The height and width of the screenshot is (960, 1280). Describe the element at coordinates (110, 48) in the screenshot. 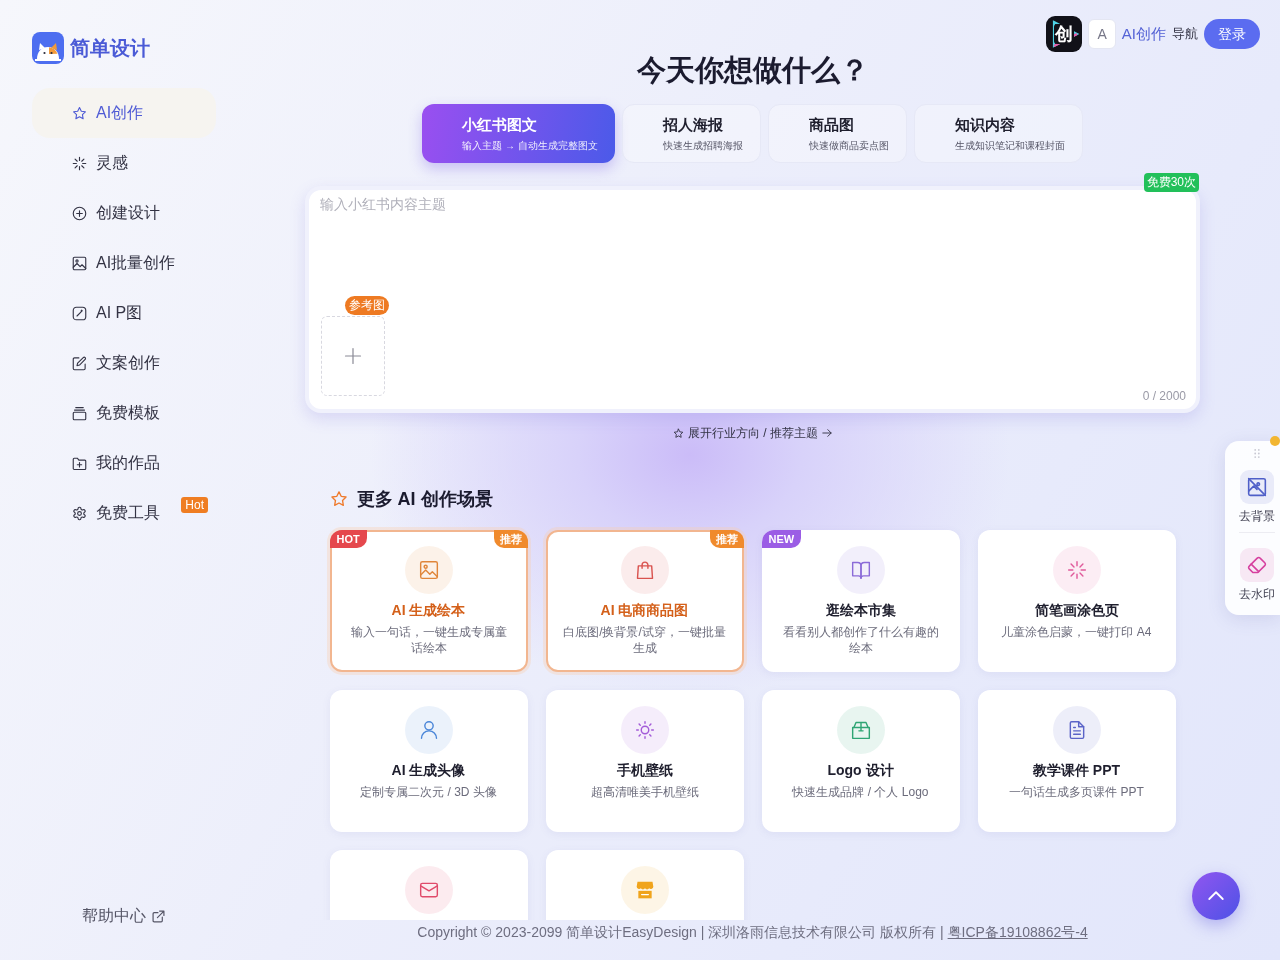

I see `brand-name: 简单设计` at that location.